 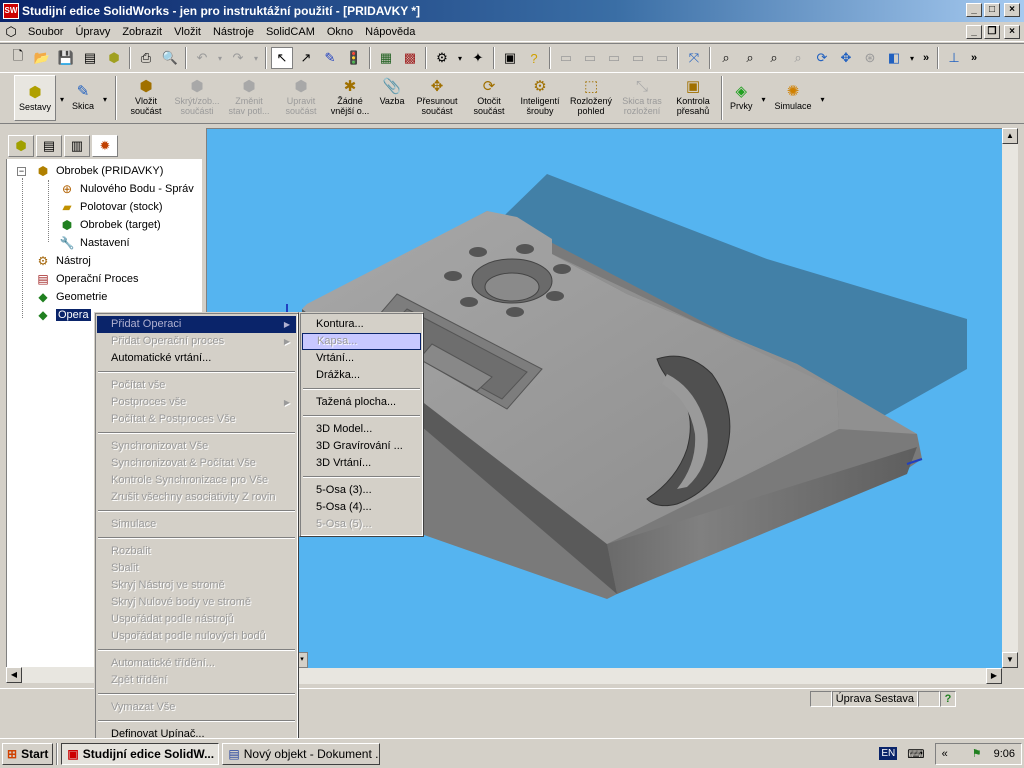 What do you see at coordinates (196, 402) in the screenshot?
I see `menu-item-postproces-vse: Postproces vše ▶` at bounding box center [196, 402].